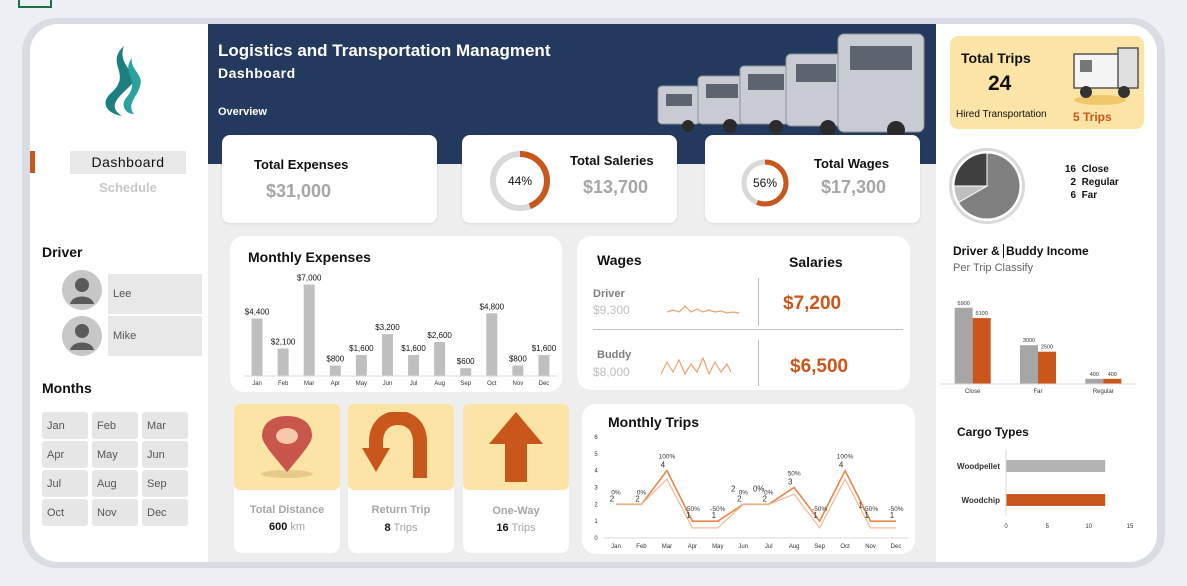 Image resolution: width=1187 pixels, height=586 pixels. I want to click on avatar, so click(82, 336).